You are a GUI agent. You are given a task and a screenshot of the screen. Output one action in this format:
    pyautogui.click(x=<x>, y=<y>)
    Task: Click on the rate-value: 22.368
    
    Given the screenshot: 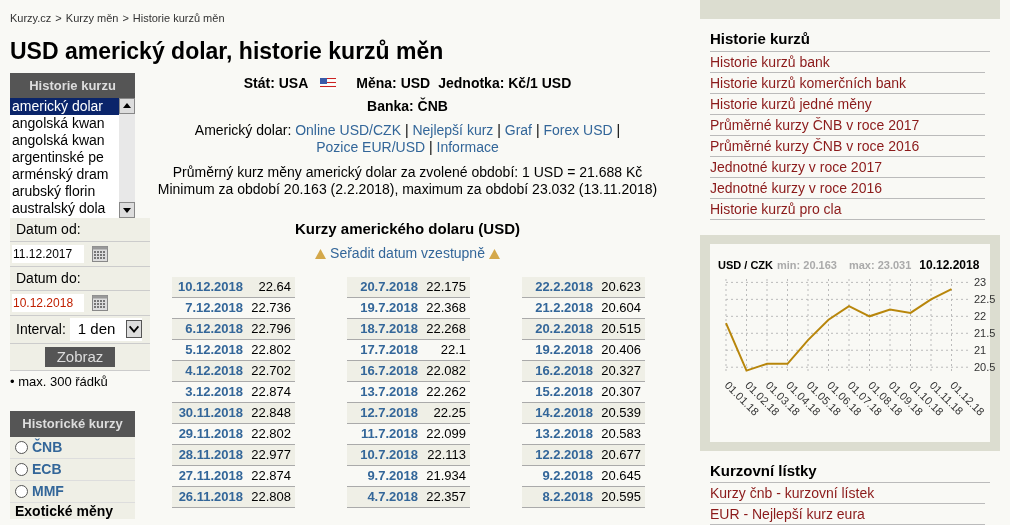 What is the action you would take?
    pyautogui.click(x=446, y=308)
    